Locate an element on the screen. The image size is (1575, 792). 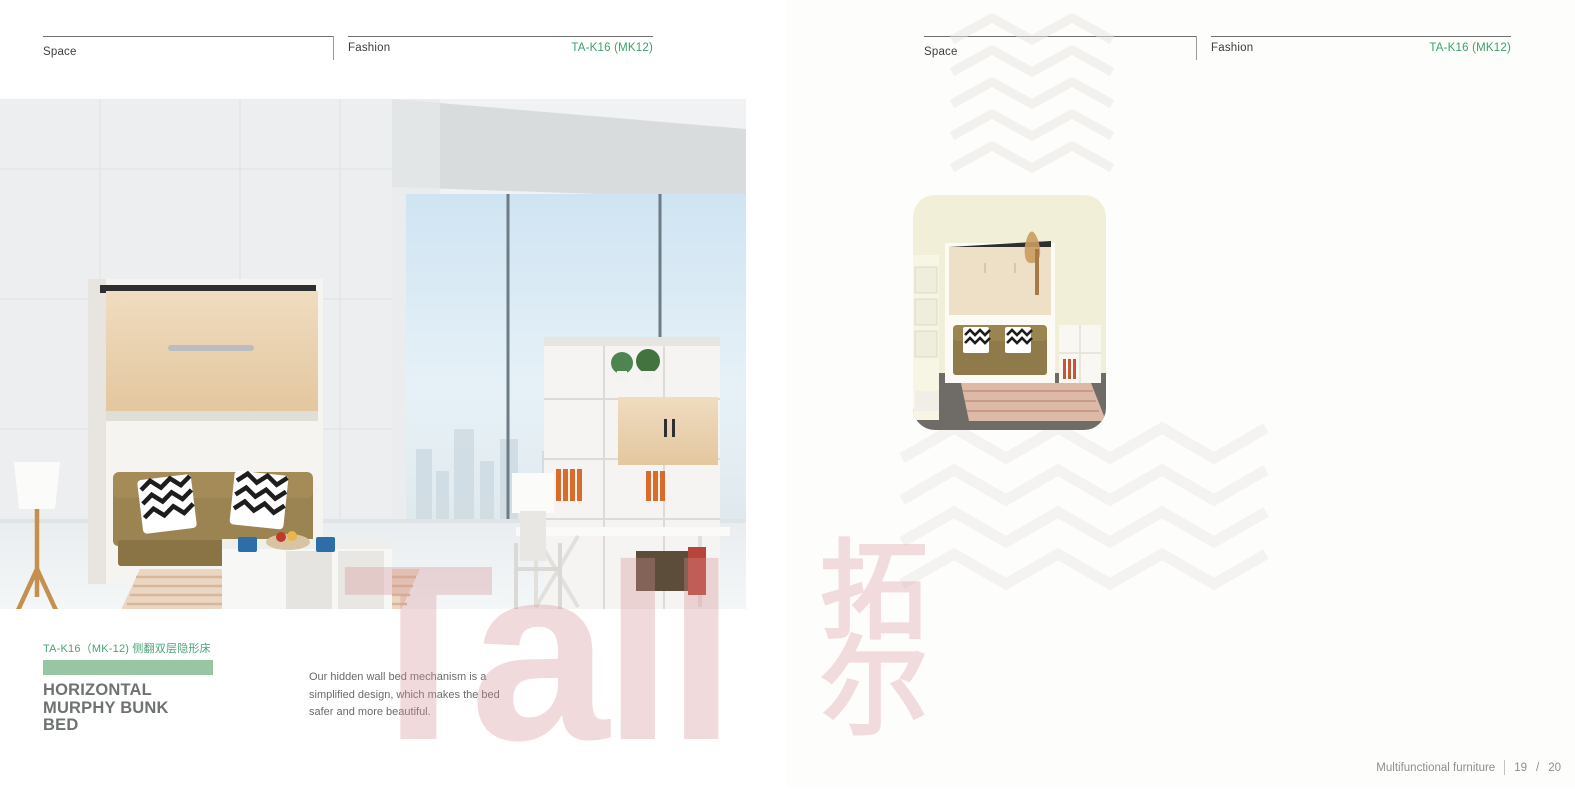
header-divider is located at coordinates (333, 48).